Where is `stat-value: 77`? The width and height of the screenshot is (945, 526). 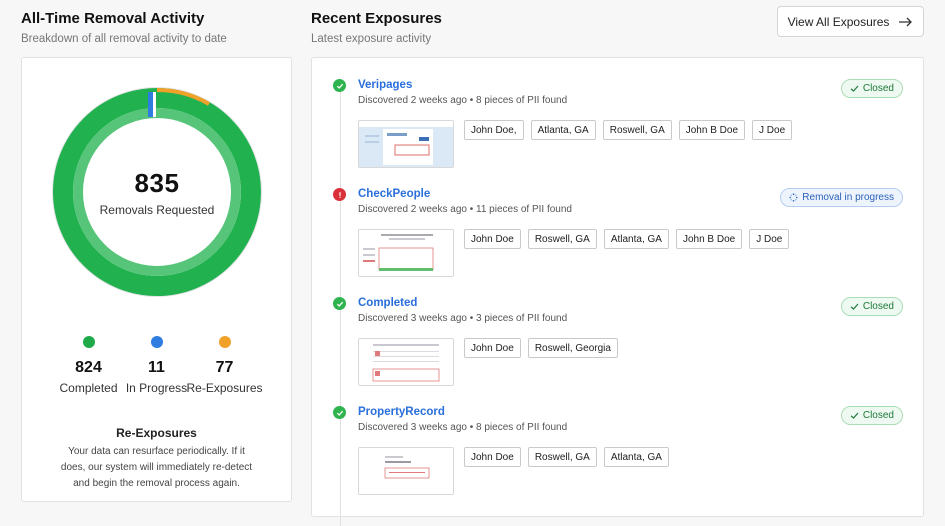 stat-value: 77 is located at coordinates (224, 367).